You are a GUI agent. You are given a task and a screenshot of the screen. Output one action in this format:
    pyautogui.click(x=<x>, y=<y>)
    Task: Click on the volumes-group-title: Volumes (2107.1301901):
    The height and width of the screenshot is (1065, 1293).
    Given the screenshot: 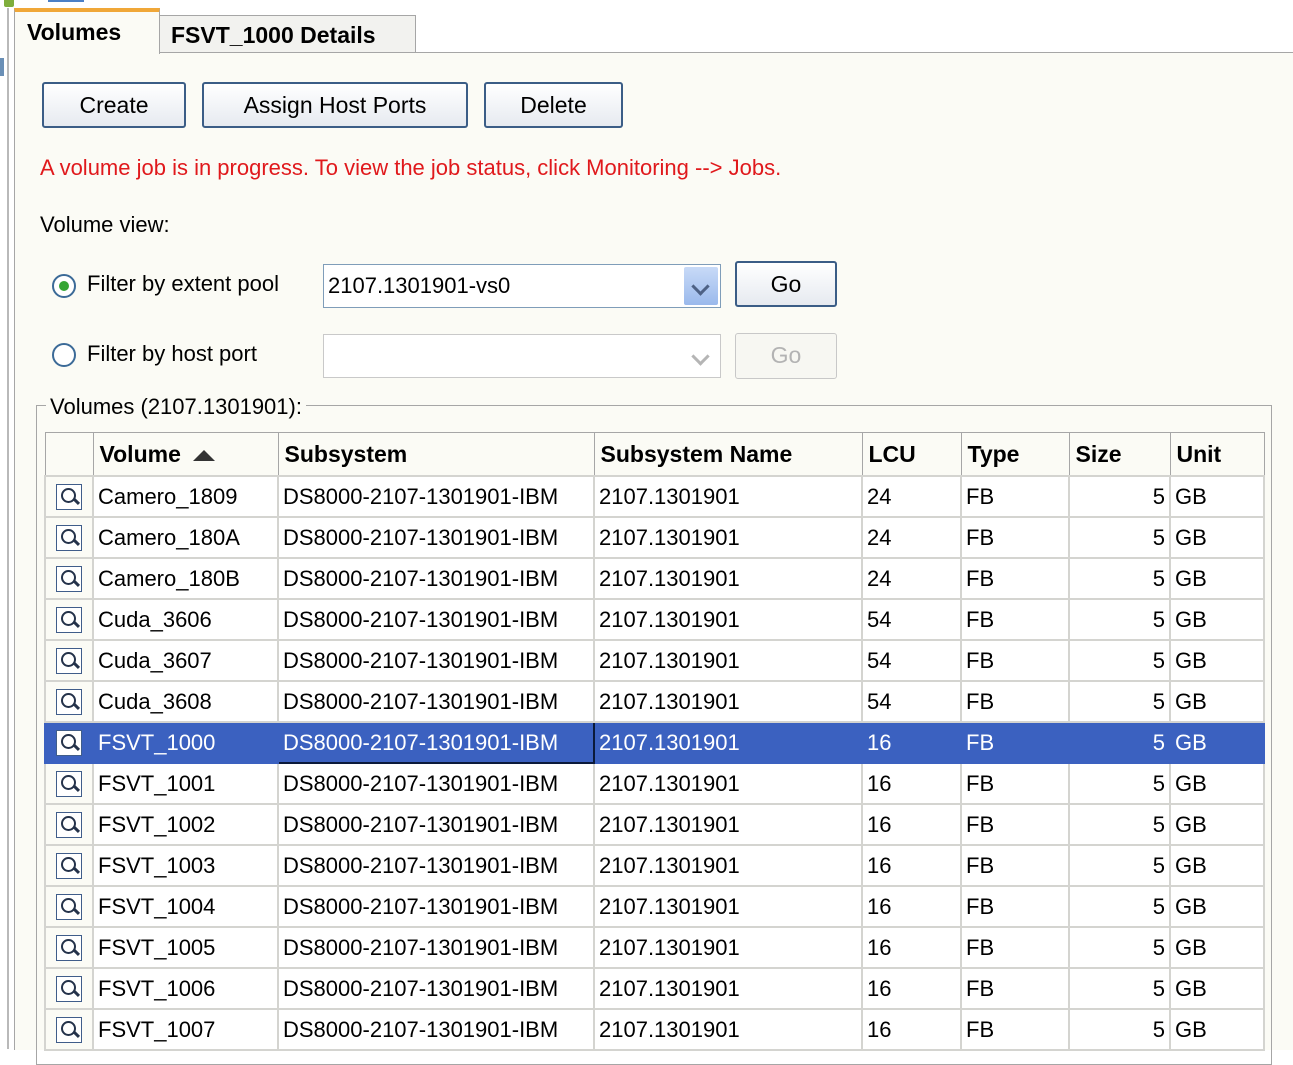 What is the action you would take?
    pyautogui.click(x=176, y=407)
    